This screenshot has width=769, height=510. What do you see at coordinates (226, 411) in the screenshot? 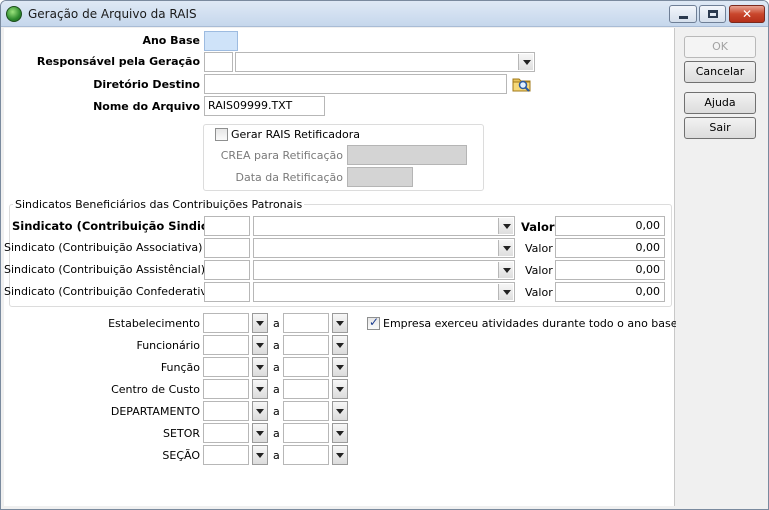
I see `range-from-departamento` at bounding box center [226, 411].